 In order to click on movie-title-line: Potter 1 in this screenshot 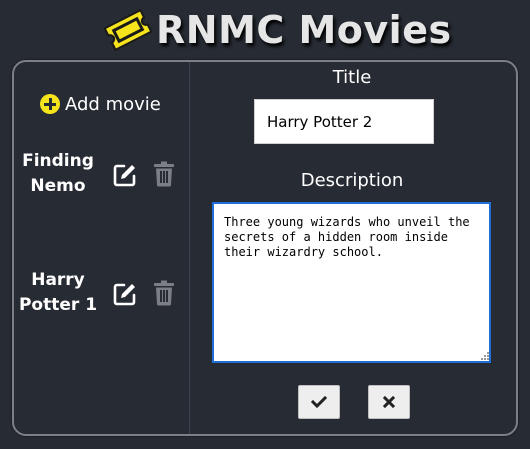, I will do `click(58, 305)`.